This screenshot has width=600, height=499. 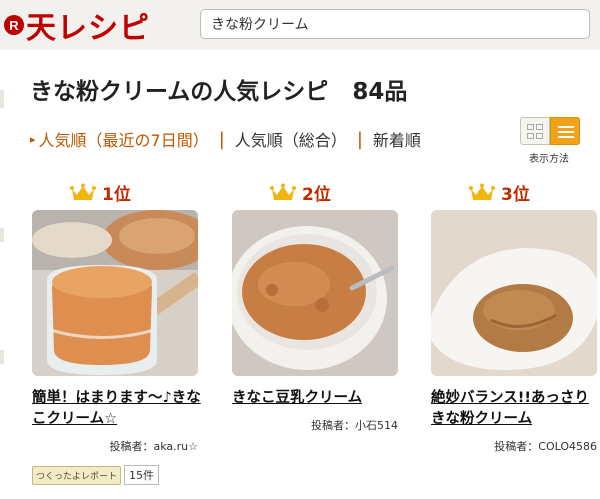 What do you see at coordinates (14, 25) in the screenshot?
I see `rakuten-logo-icon: R` at bounding box center [14, 25].